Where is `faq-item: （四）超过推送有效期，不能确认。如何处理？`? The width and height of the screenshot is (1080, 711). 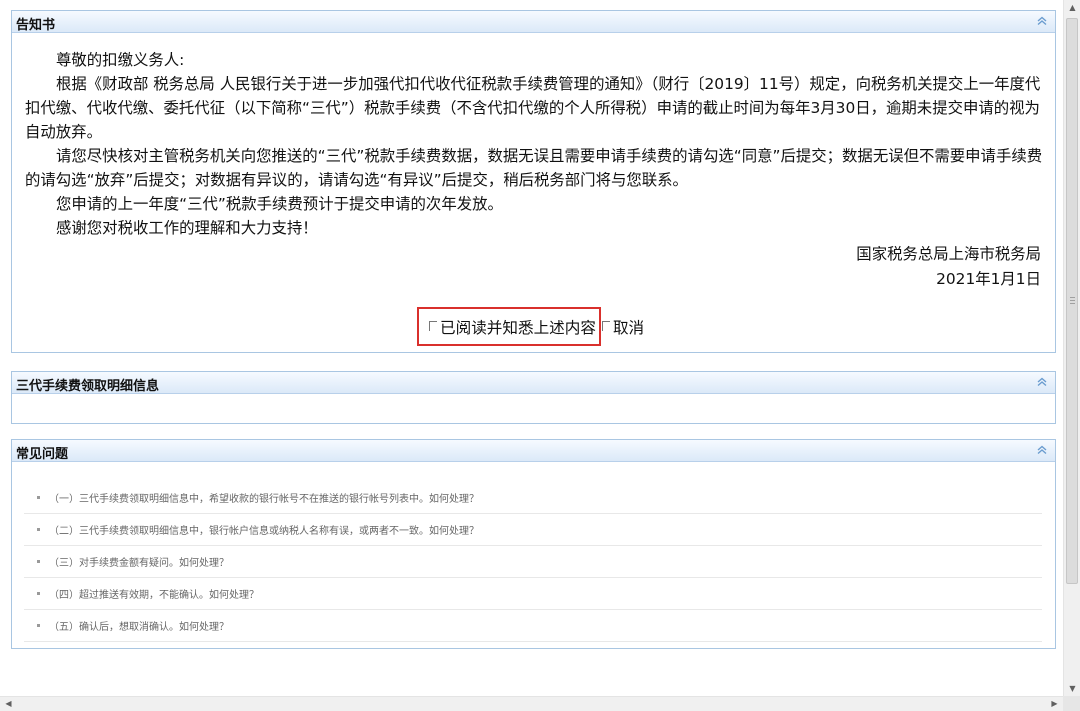 faq-item: （四）超过推送有效期，不能确认。如何处理？ is located at coordinates (533, 594).